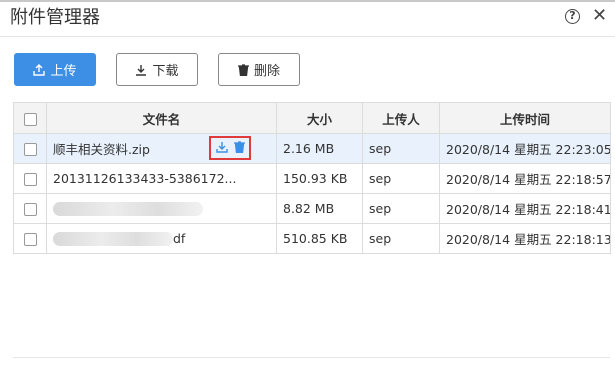  What do you see at coordinates (230, 148) in the screenshot?
I see `row-actions-highlight` at bounding box center [230, 148].